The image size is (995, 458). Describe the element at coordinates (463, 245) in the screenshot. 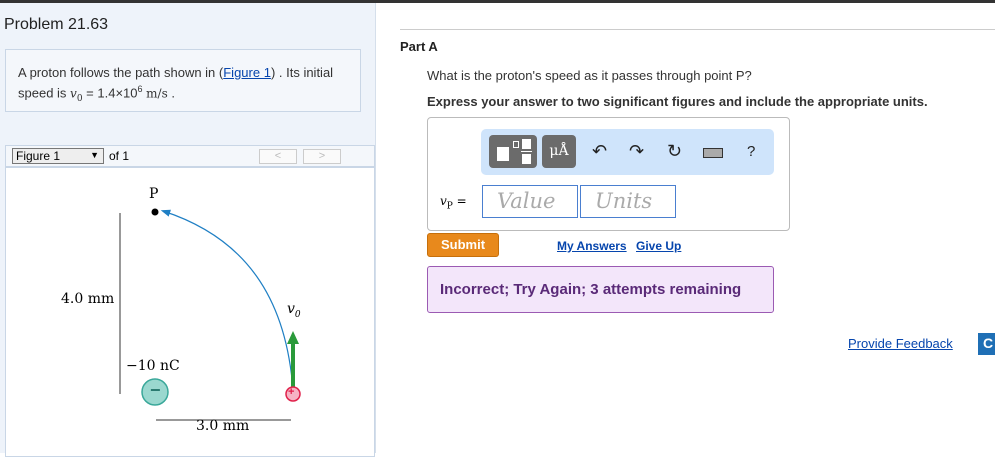

I see `submit-button: Submit` at that location.